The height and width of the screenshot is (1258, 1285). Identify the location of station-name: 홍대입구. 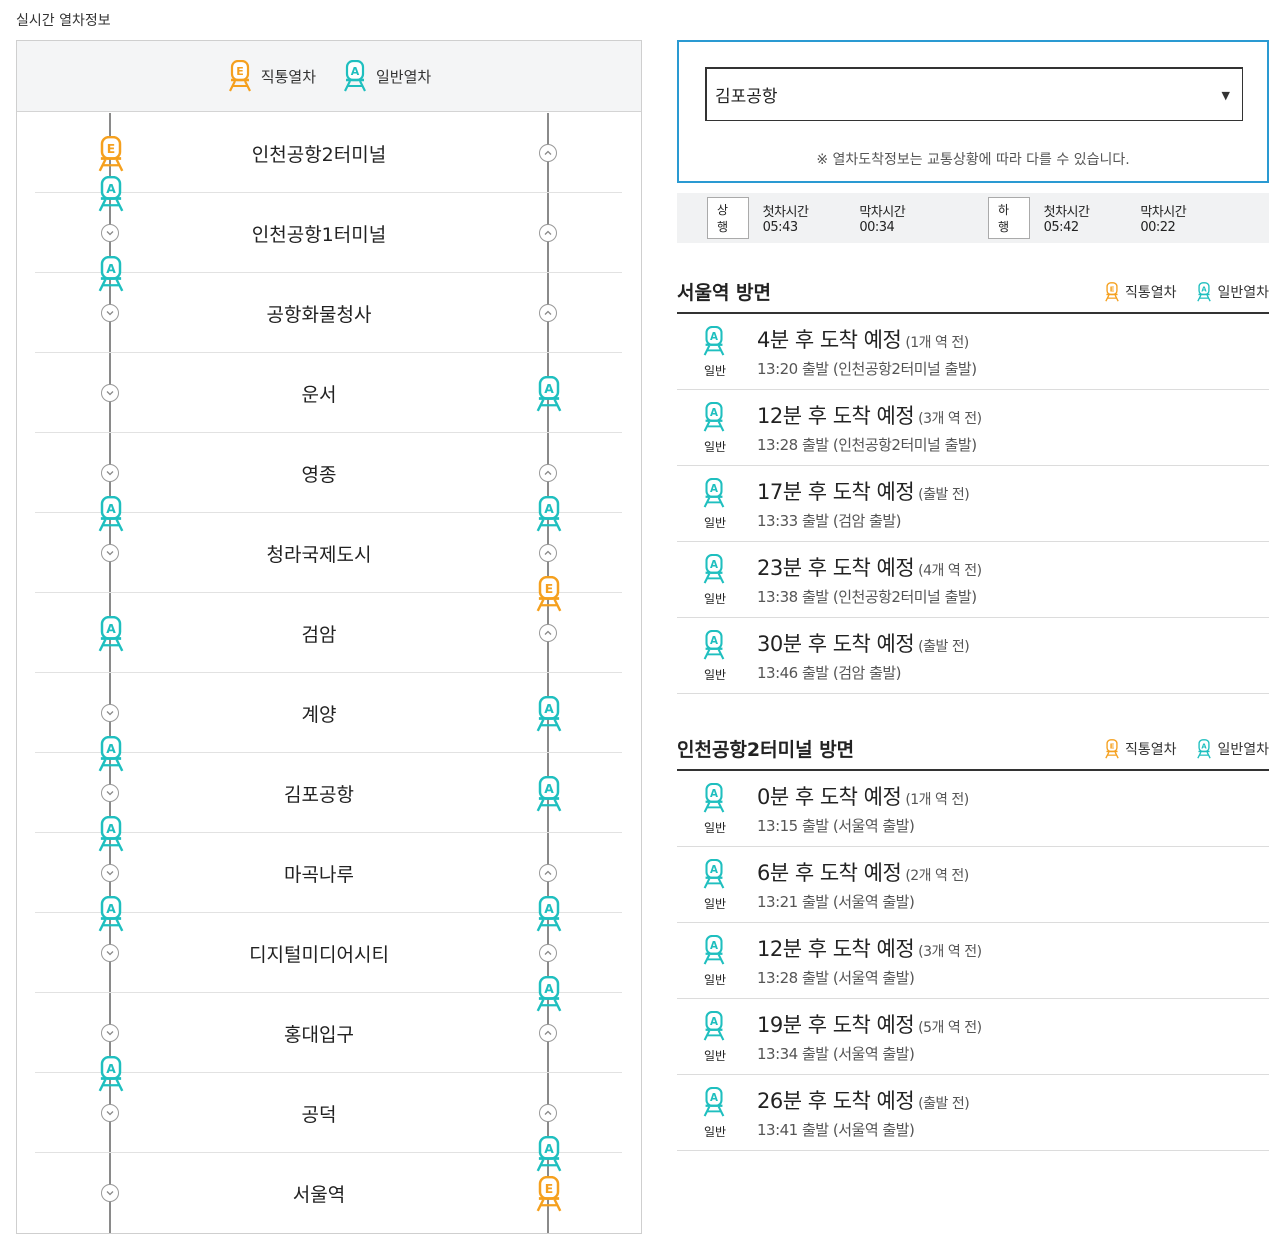
(319, 1033).